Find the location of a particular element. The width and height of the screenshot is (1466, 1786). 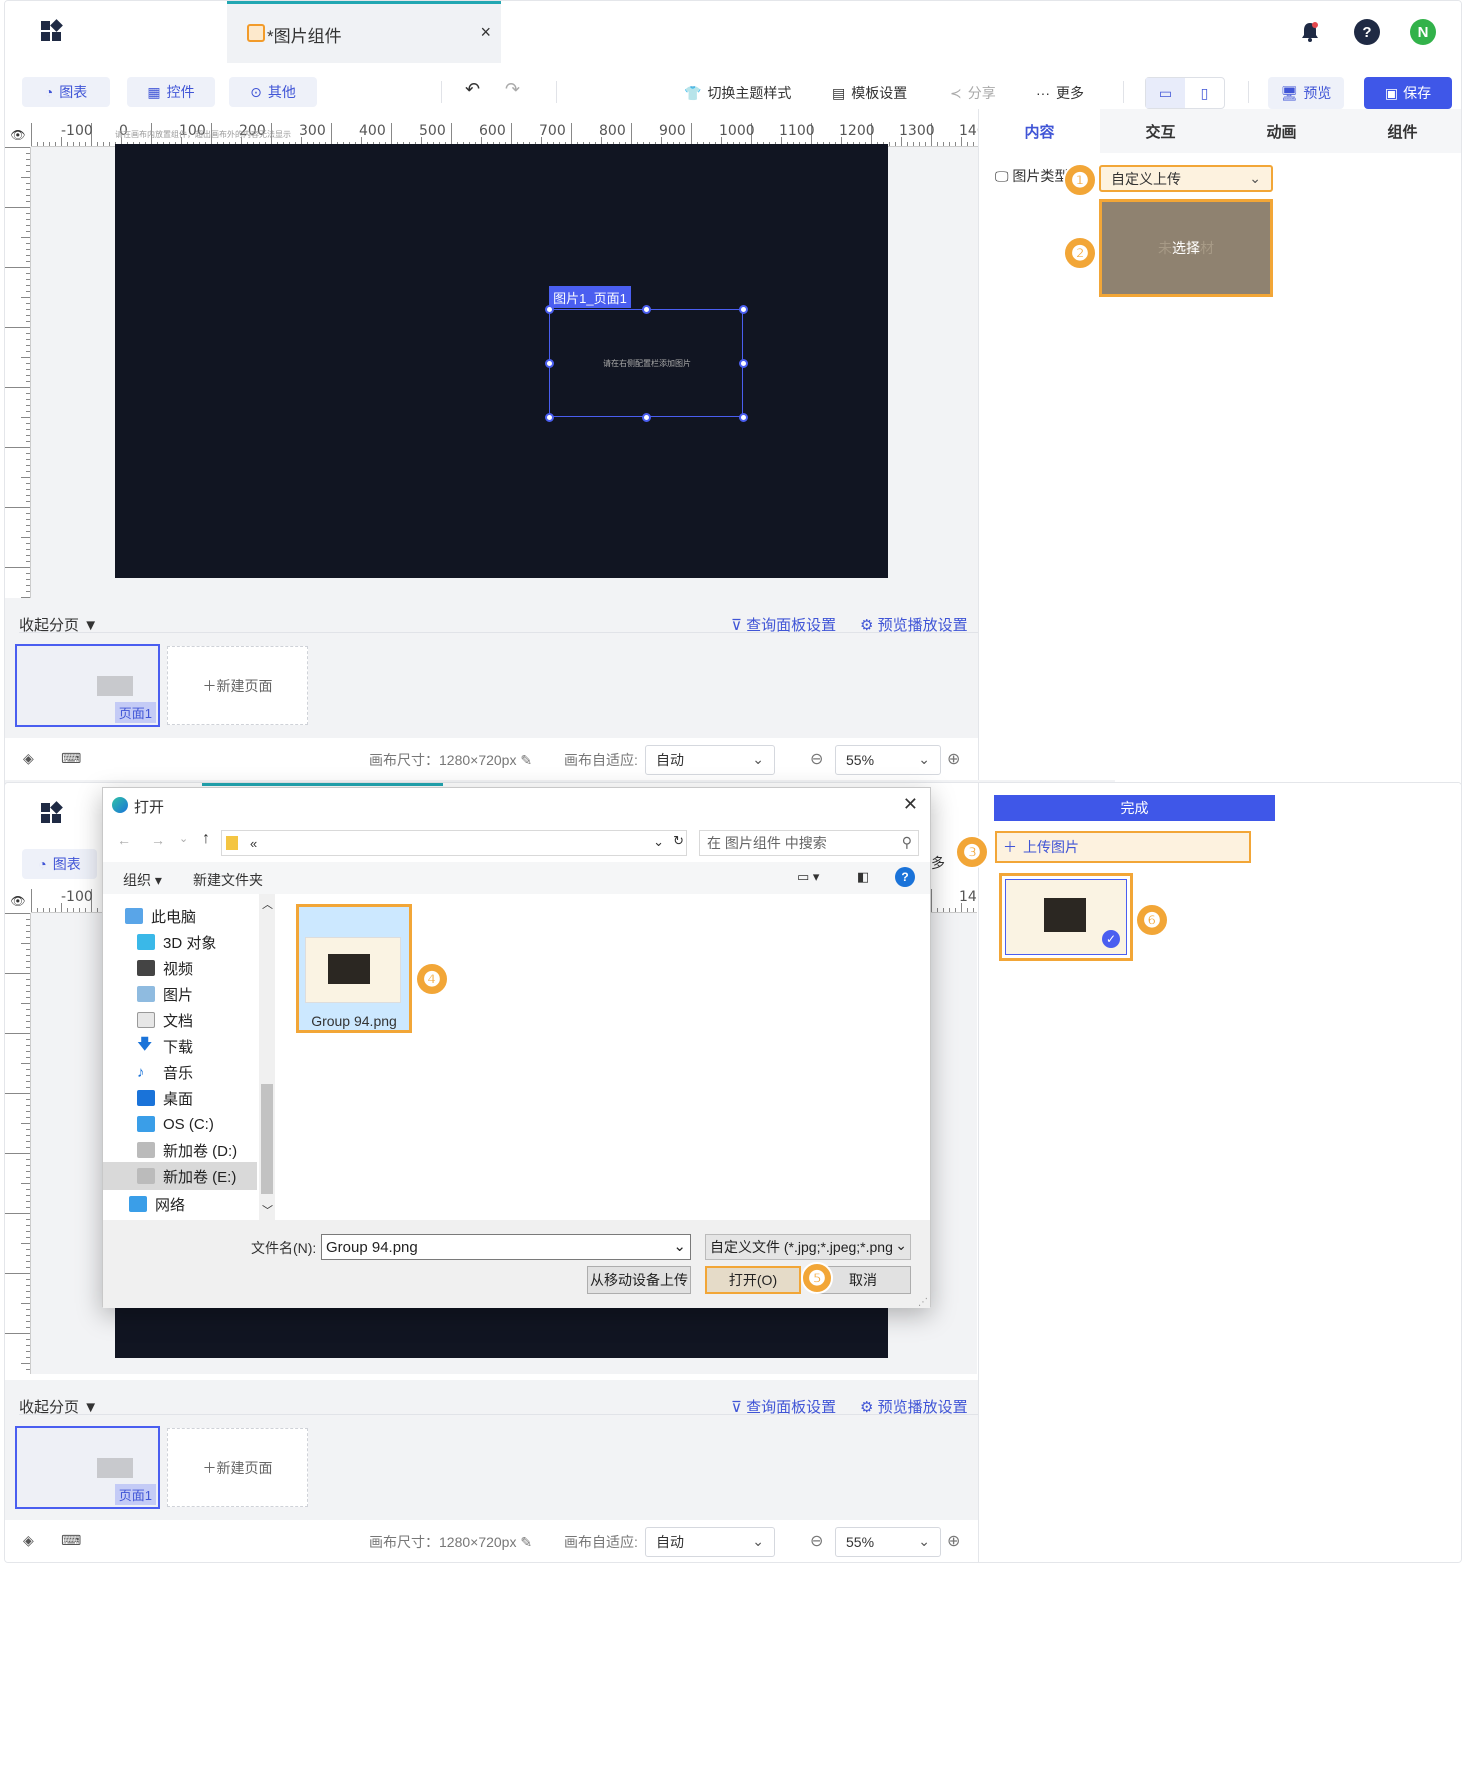

resize-grip-icon: ⋰ is located at coordinates (923, 1302).